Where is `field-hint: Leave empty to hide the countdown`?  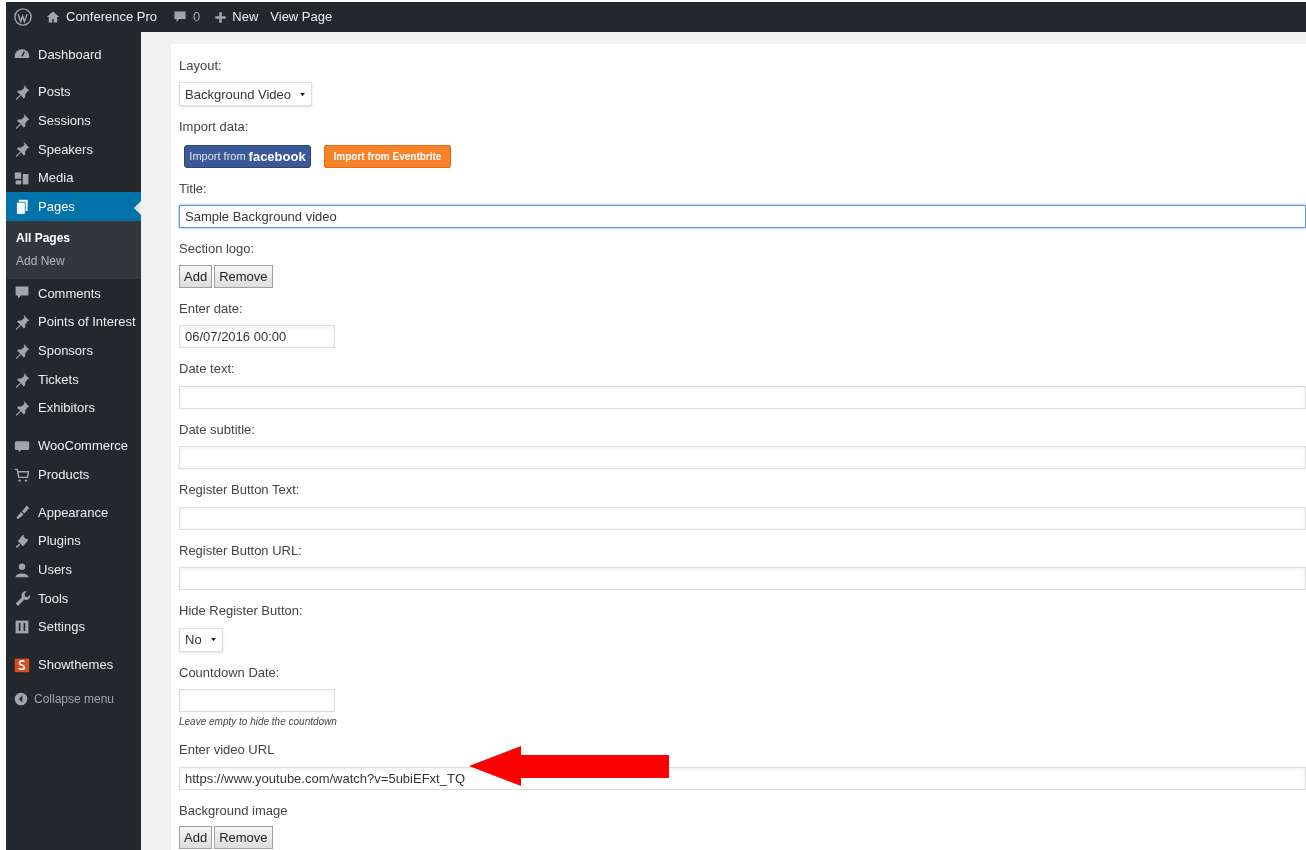 field-hint: Leave empty to hide the countdown is located at coordinates (258, 722).